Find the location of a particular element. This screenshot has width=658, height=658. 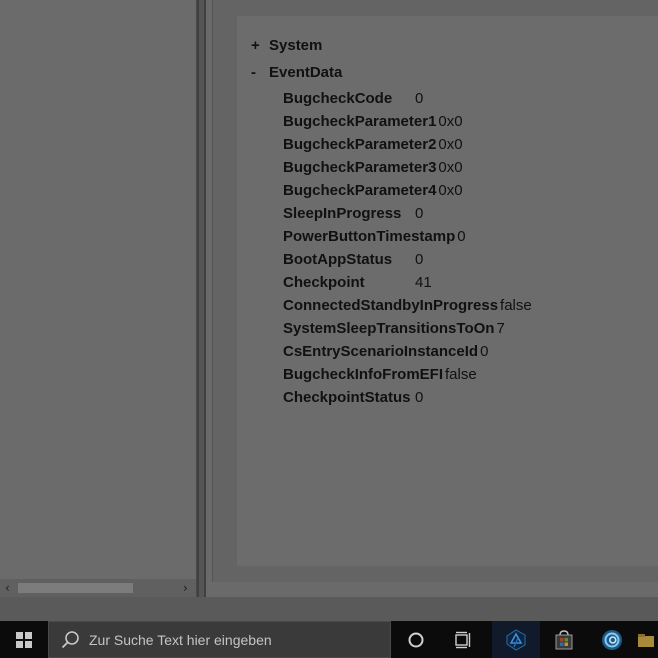

event-data-key: SystemSleepTransitionsToOn is located at coordinates (389, 328).